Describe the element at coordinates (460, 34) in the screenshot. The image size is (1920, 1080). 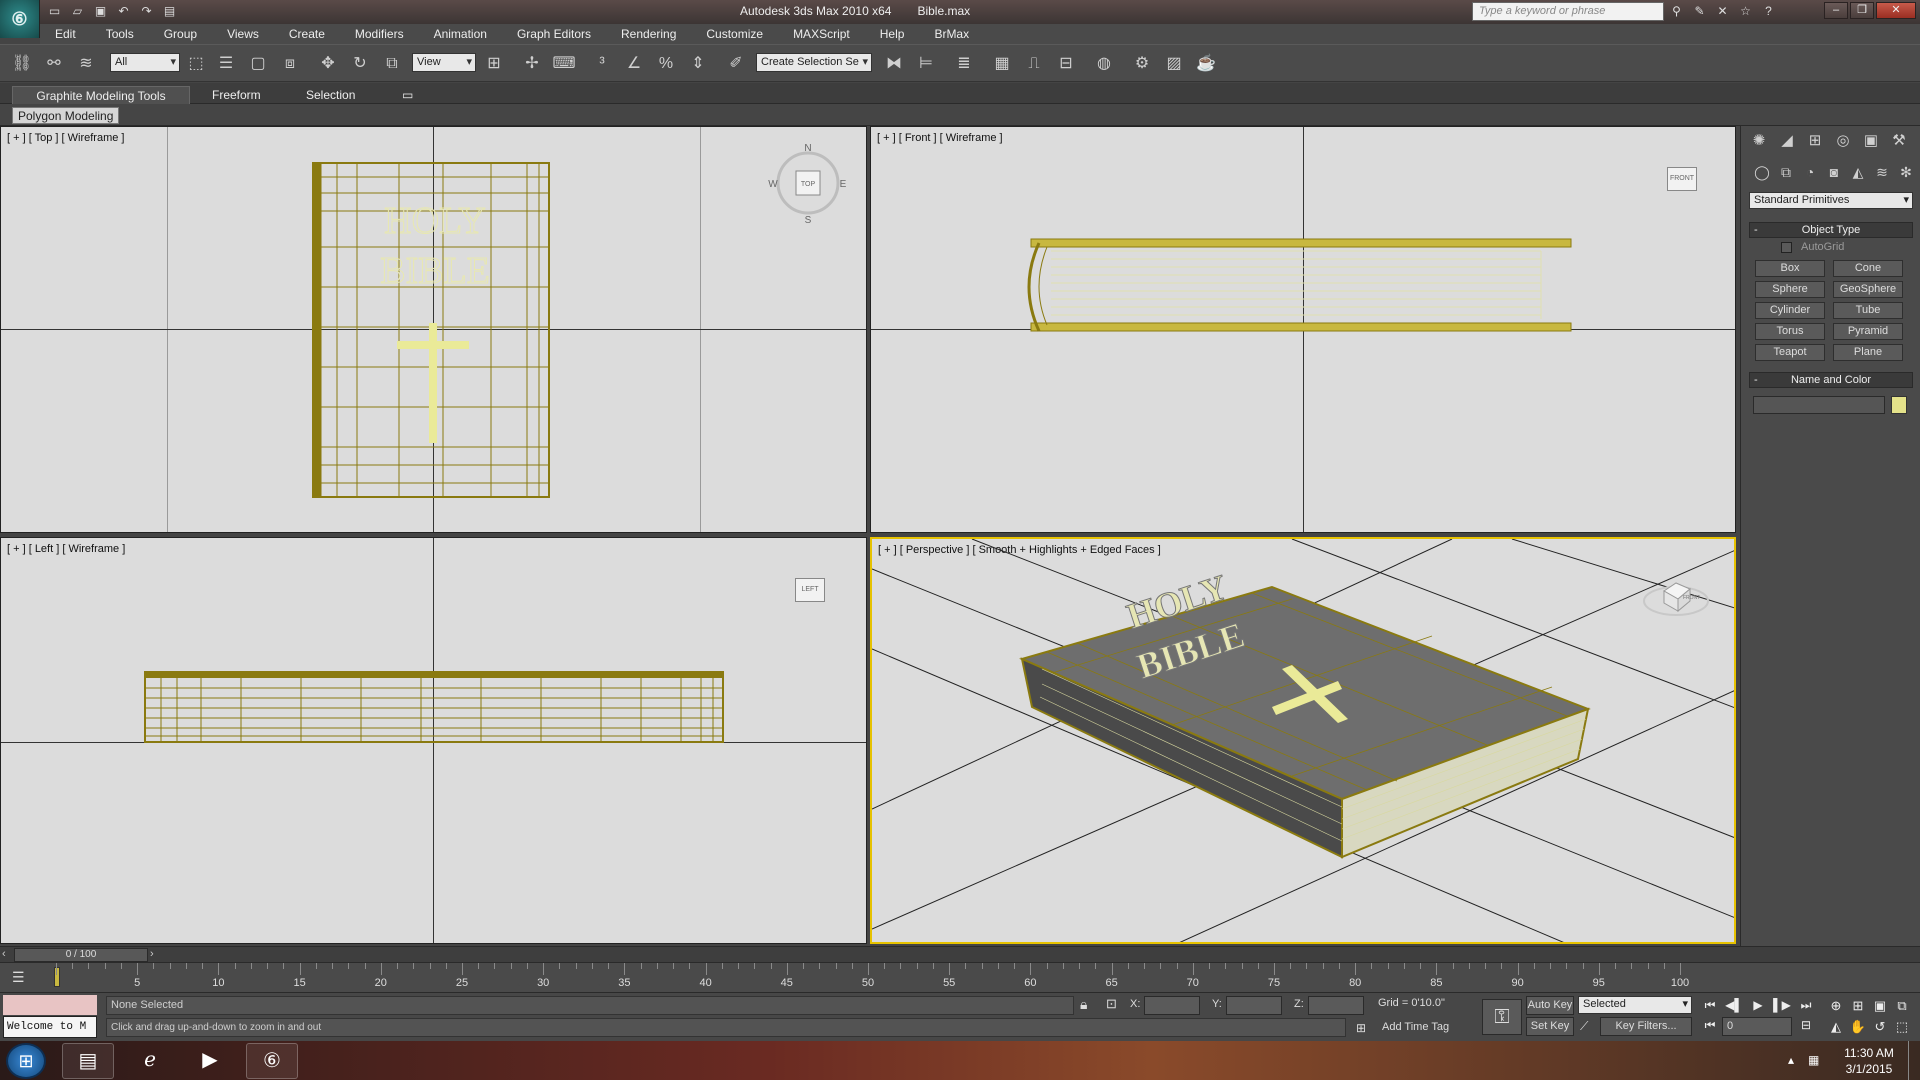
I see `menu-animation: Animation` at that location.